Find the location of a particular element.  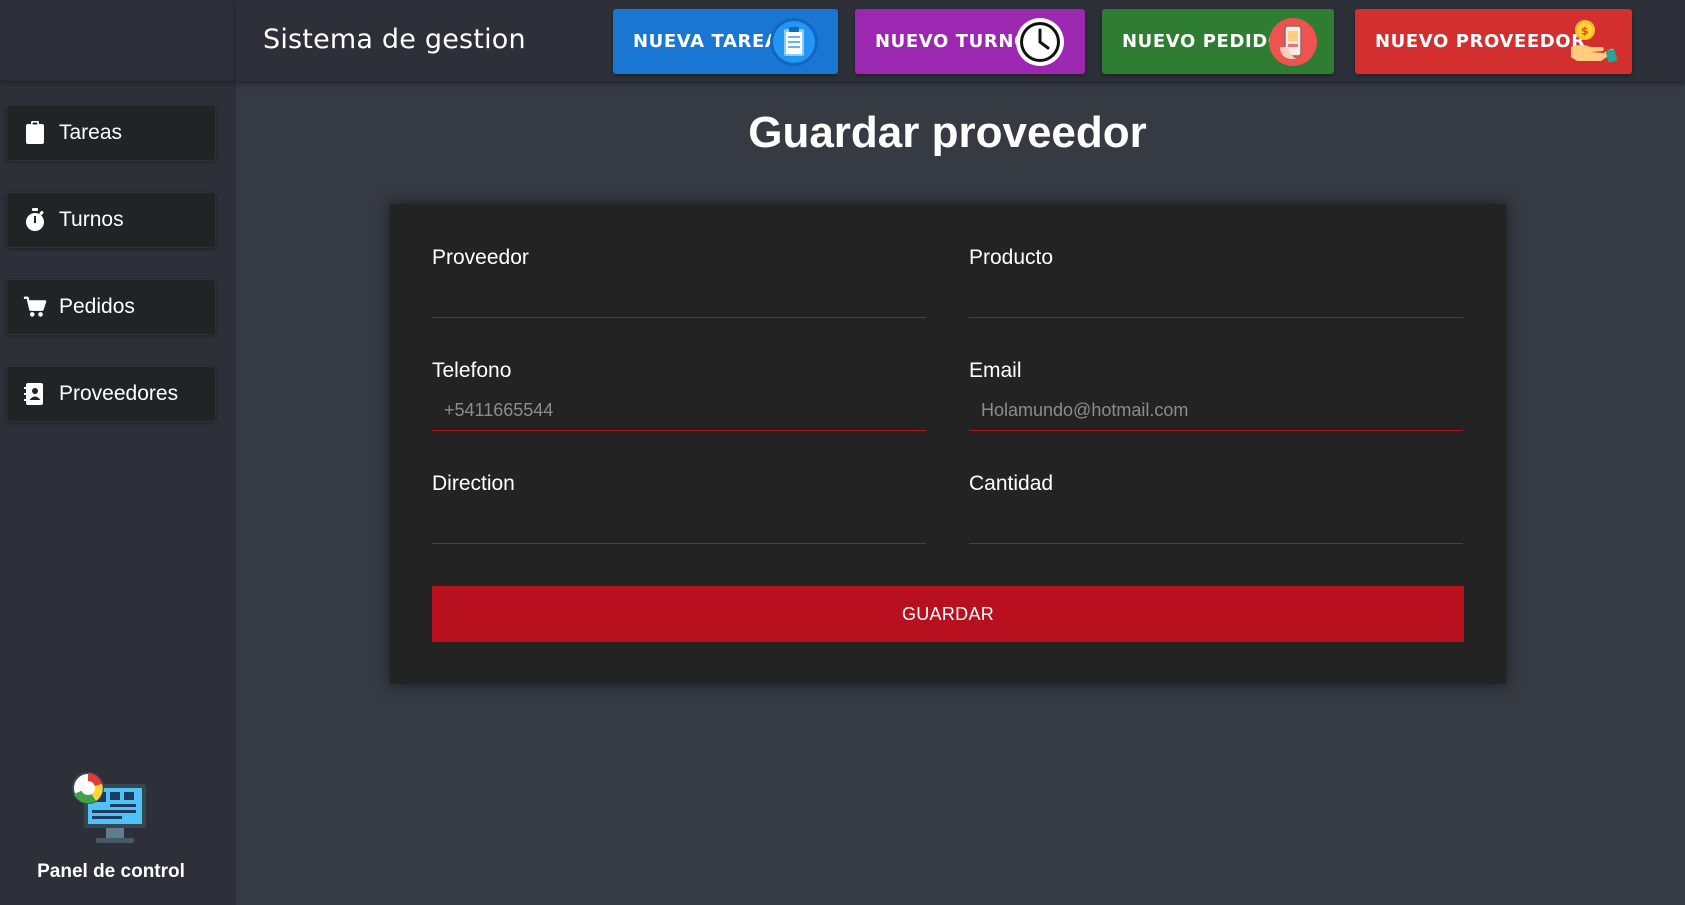

control-panel-link: Panel de control is located at coordinates (111, 826).